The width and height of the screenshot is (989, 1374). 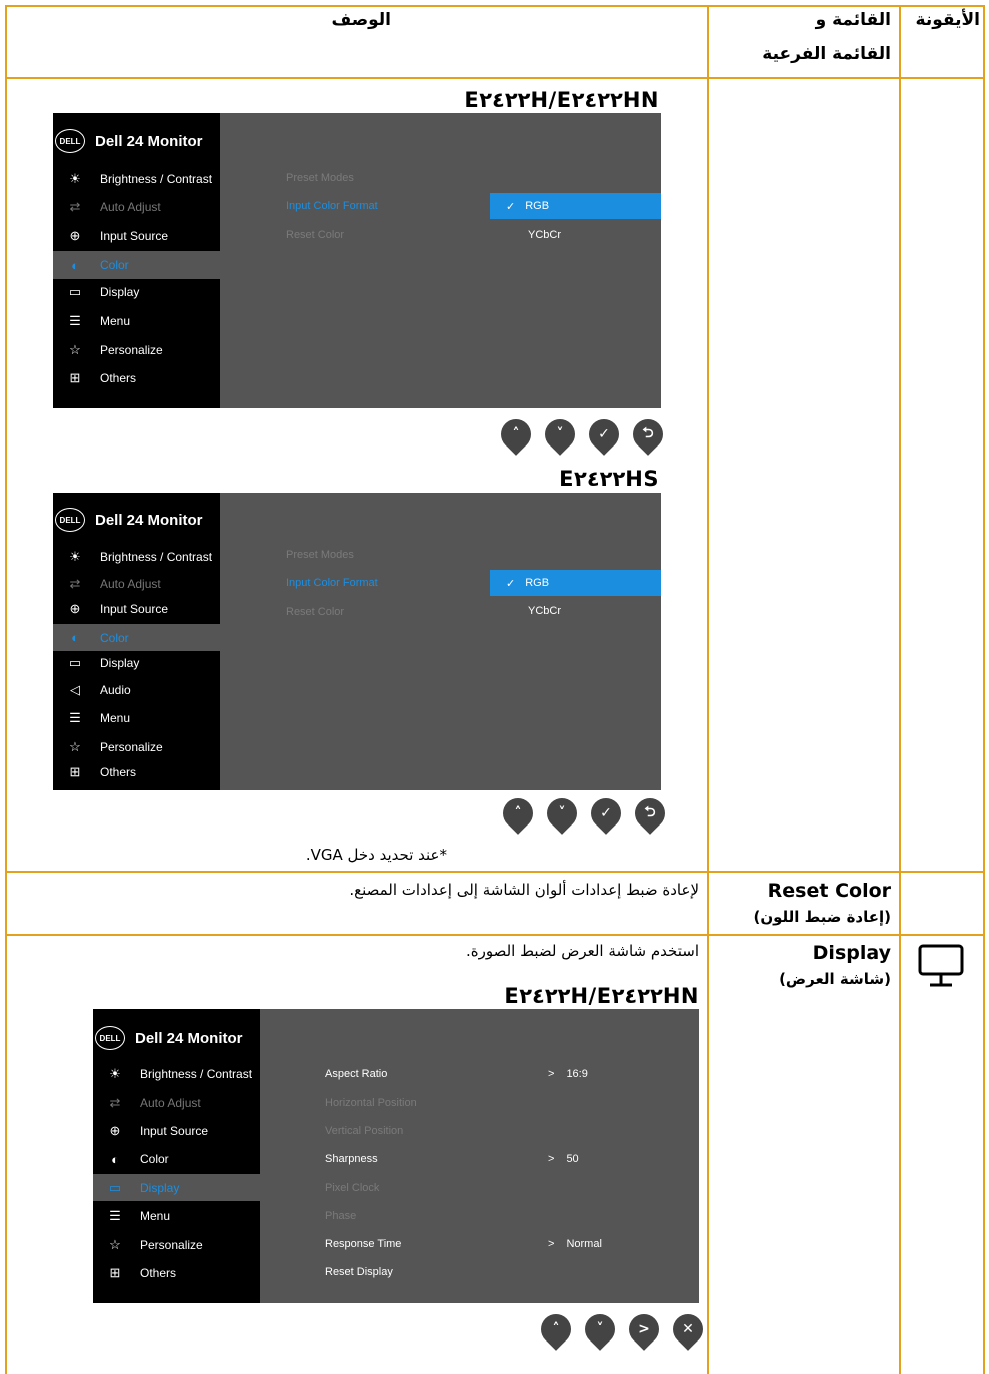 I want to click on osd-sub-phase: Phase, so click(x=341, y=1216).